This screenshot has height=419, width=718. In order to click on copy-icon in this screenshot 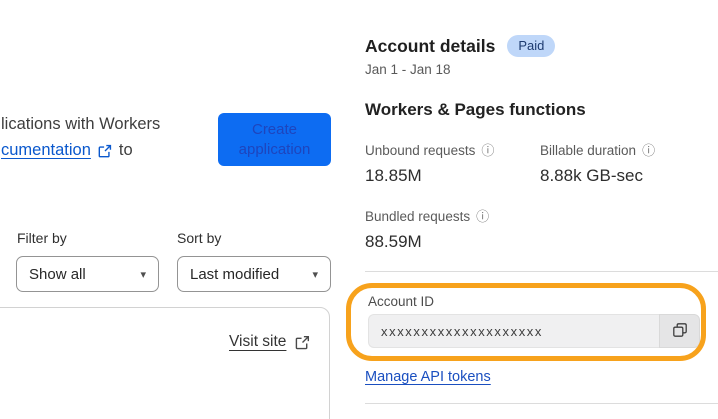, I will do `click(680, 331)`.